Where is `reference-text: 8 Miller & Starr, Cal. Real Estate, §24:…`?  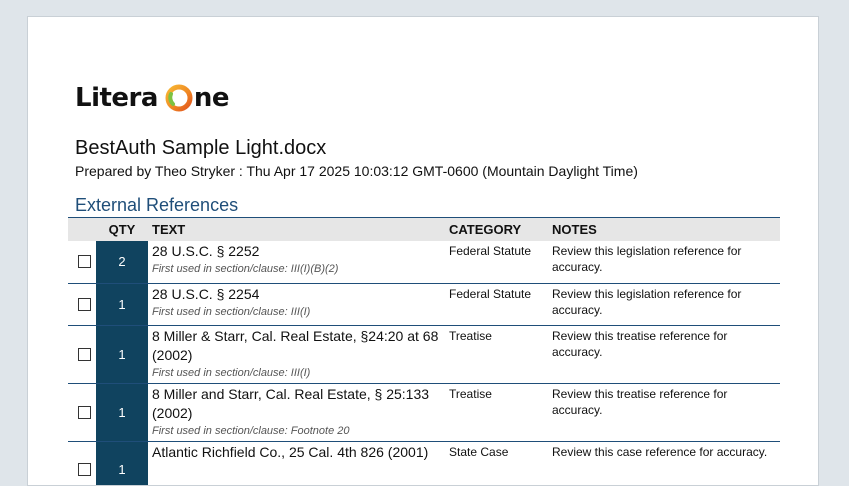
reference-text: 8 Miller & Starr, Cal. Real Estate, §24:… is located at coordinates (295, 345).